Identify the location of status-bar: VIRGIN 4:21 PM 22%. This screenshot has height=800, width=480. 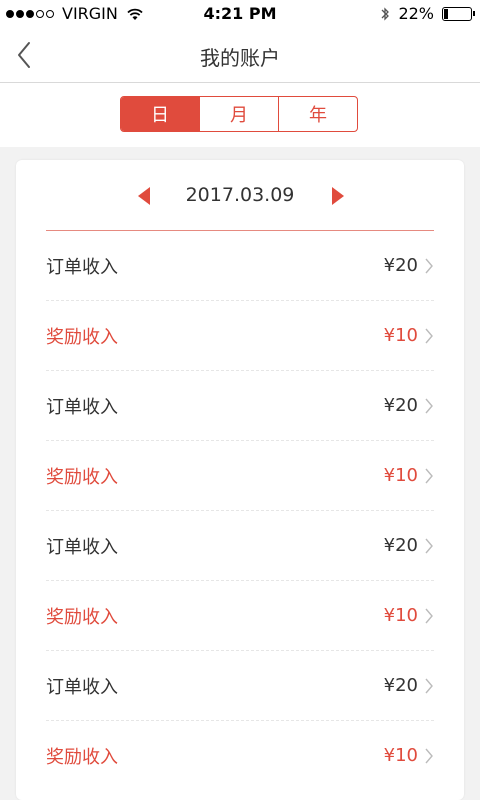
(240, 14).